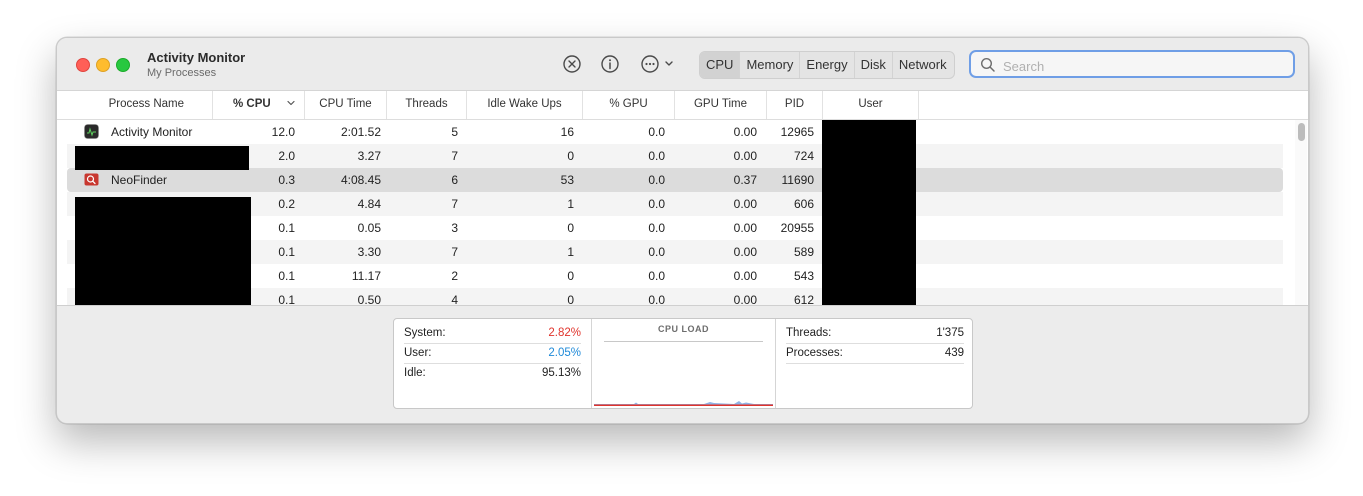 This screenshot has height=496, width=1363. What do you see at coordinates (1301, 132) in the screenshot?
I see `scrollbar-thumb` at bounding box center [1301, 132].